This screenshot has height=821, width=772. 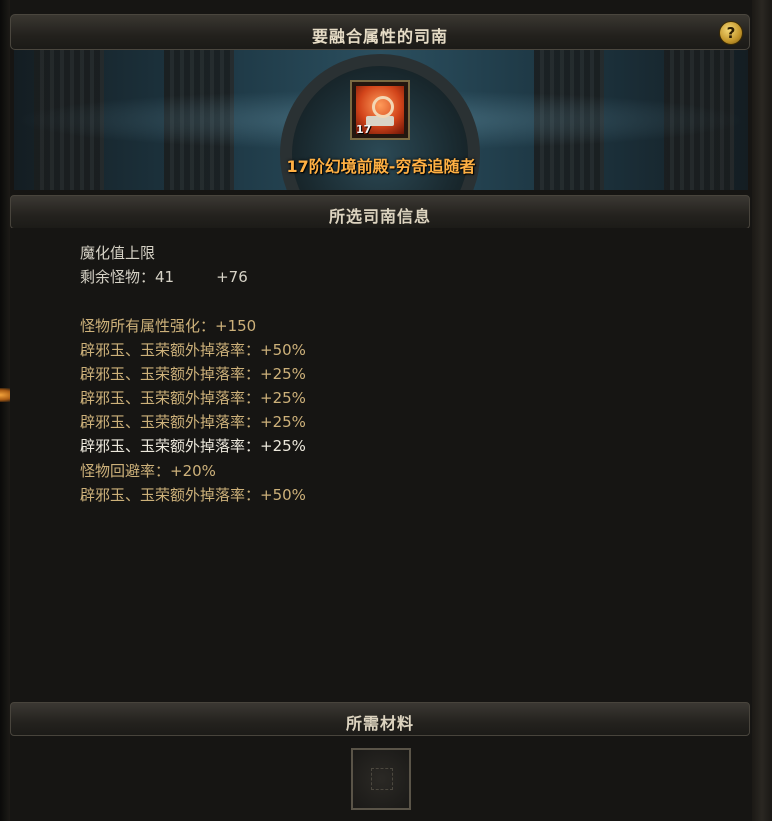 What do you see at coordinates (232, 277) in the screenshot?
I see `info-line-value: +76` at bounding box center [232, 277].